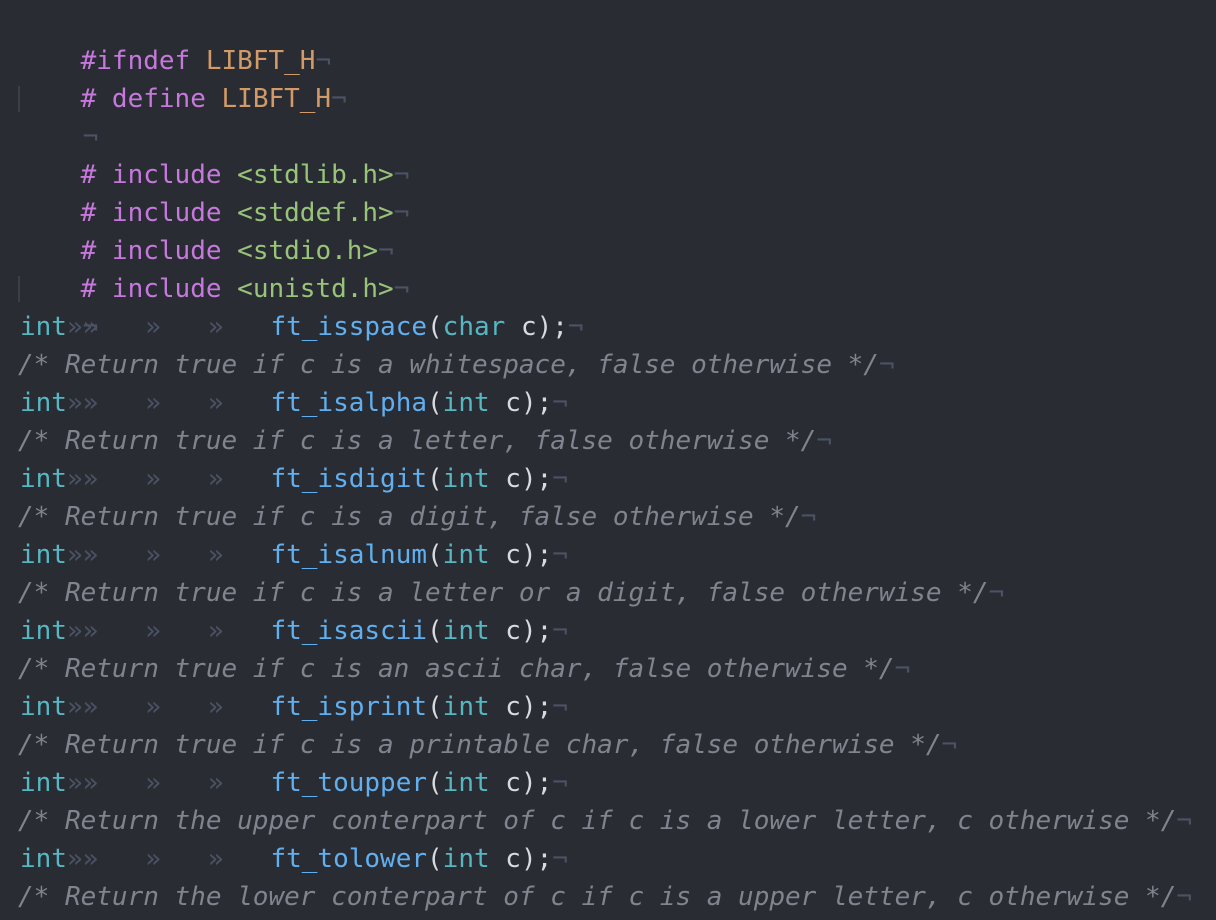 The height and width of the screenshot is (920, 1216). Describe the element at coordinates (349, 631) in the screenshot. I see `function-name: ft_isascii` at that location.